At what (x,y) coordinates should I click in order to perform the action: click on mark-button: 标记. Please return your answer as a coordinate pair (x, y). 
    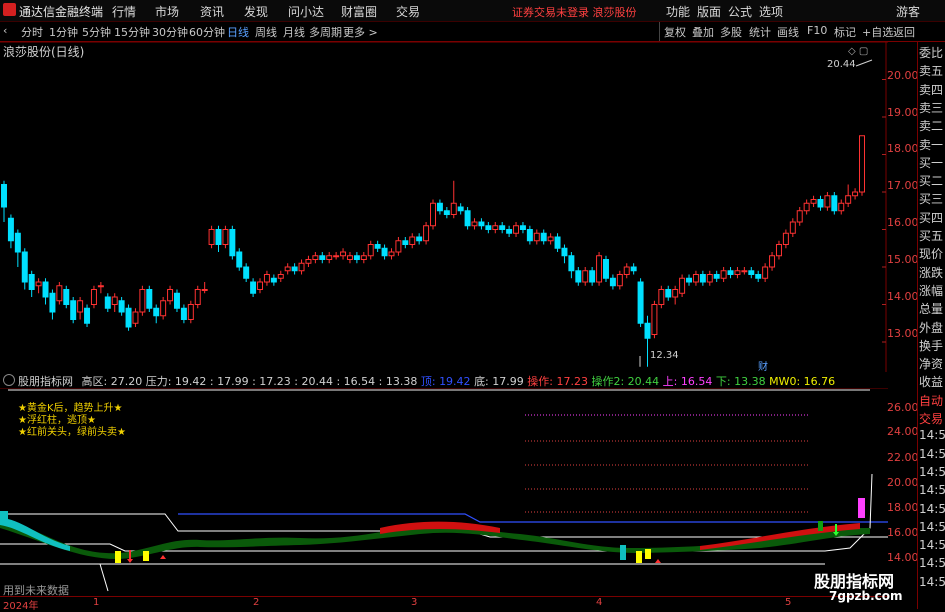
    Looking at the image, I should click on (845, 32).